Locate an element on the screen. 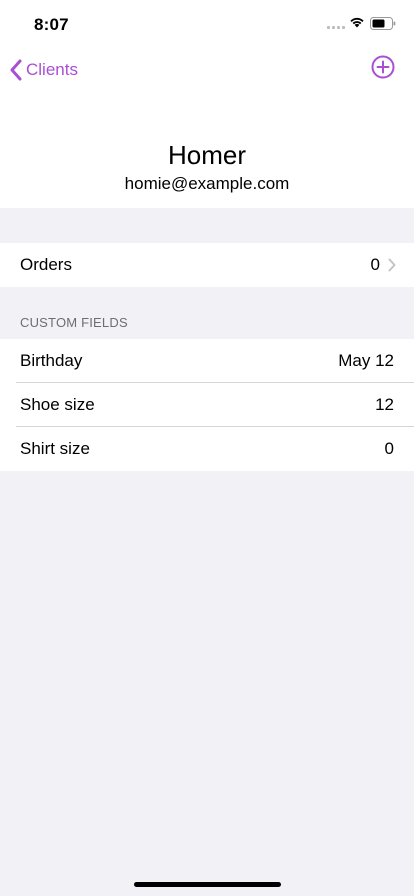 The width and height of the screenshot is (414, 896). custom-field-row: Shirt size 0 is located at coordinates (207, 449).